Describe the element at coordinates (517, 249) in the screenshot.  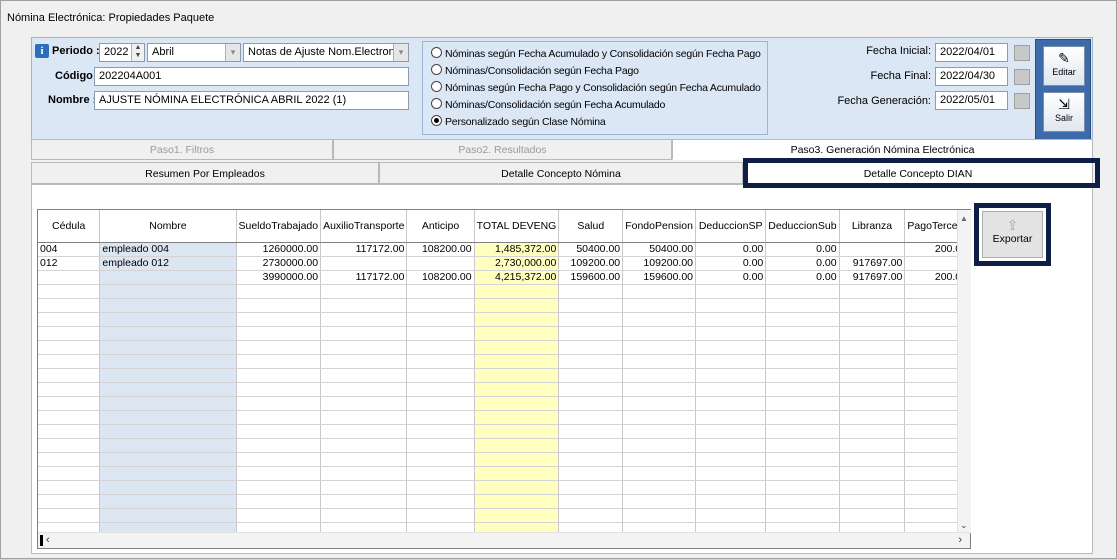
I see `table-cell: 1,485,372.00` at that location.